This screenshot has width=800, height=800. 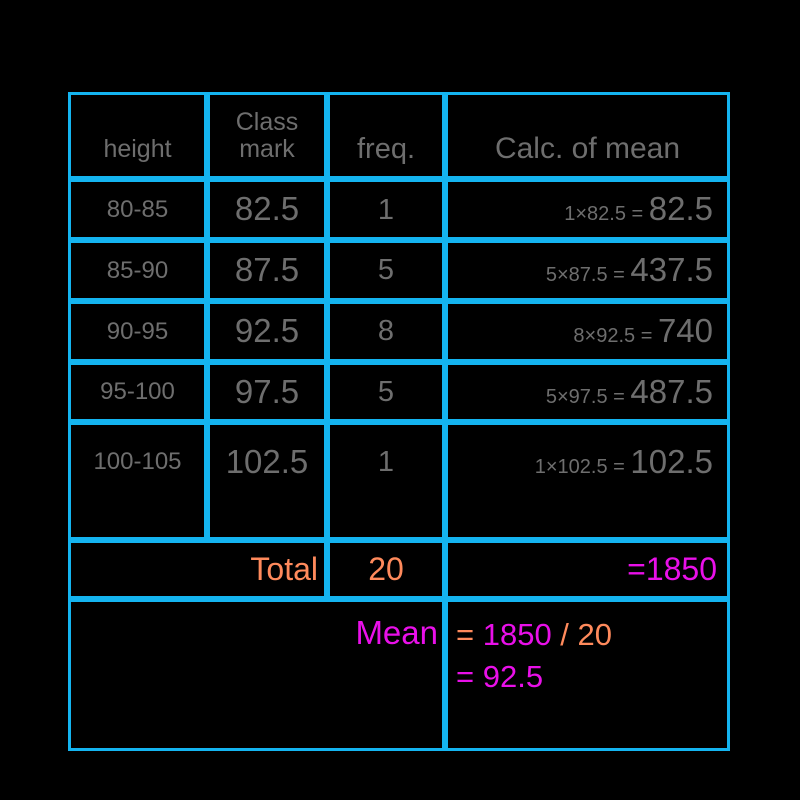 What do you see at coordinates (267, 392) in the screenshot?
I see `cell-class-mark: 97.5` at bounding box center [267, 392].